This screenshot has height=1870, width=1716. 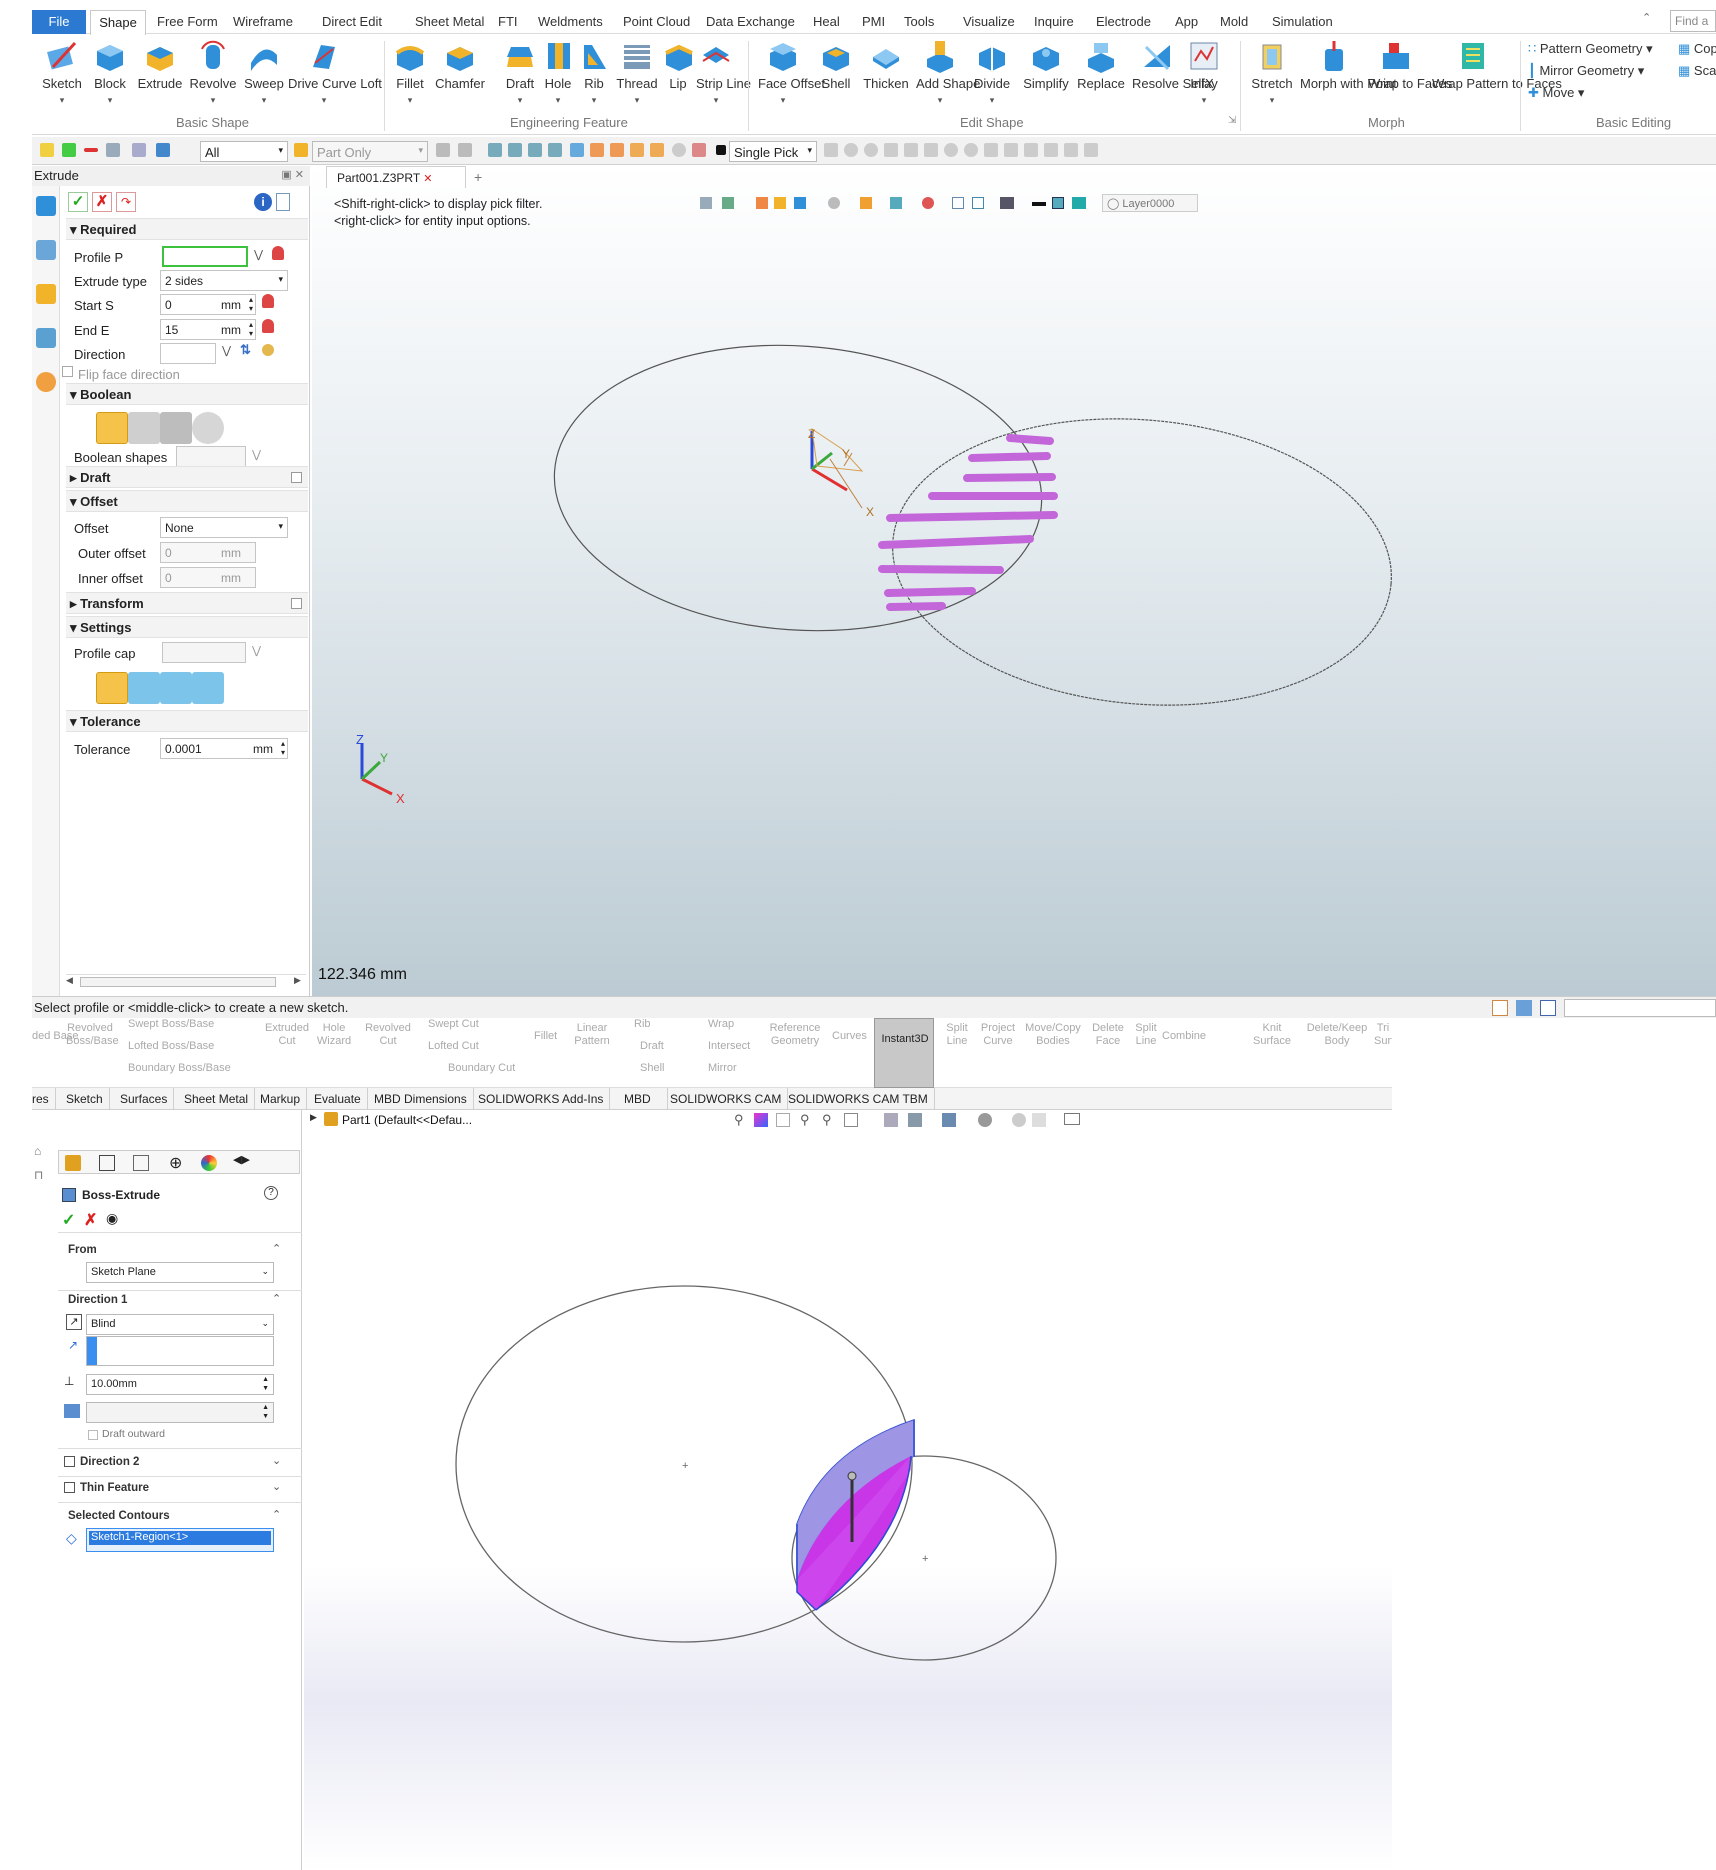 What do you see at coordinates (998, 1035) in the screenshot?
I see `project-curve-button: Project Curve` at bounding box center [998, 1035].